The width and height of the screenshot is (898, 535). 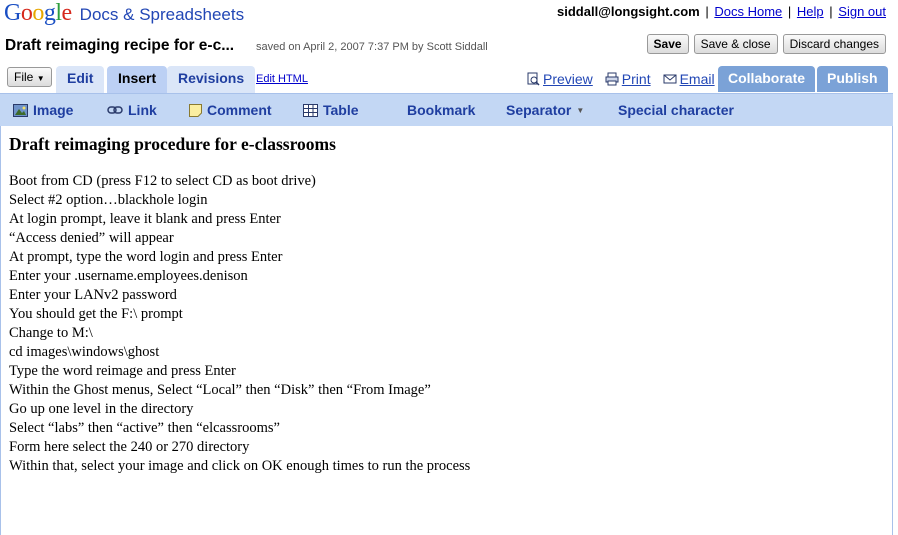 What do you see at coordinates (93, 295) in the screenshot?
I see `document-line: Enter your LANv2 password` at bounding box center [93, 295].